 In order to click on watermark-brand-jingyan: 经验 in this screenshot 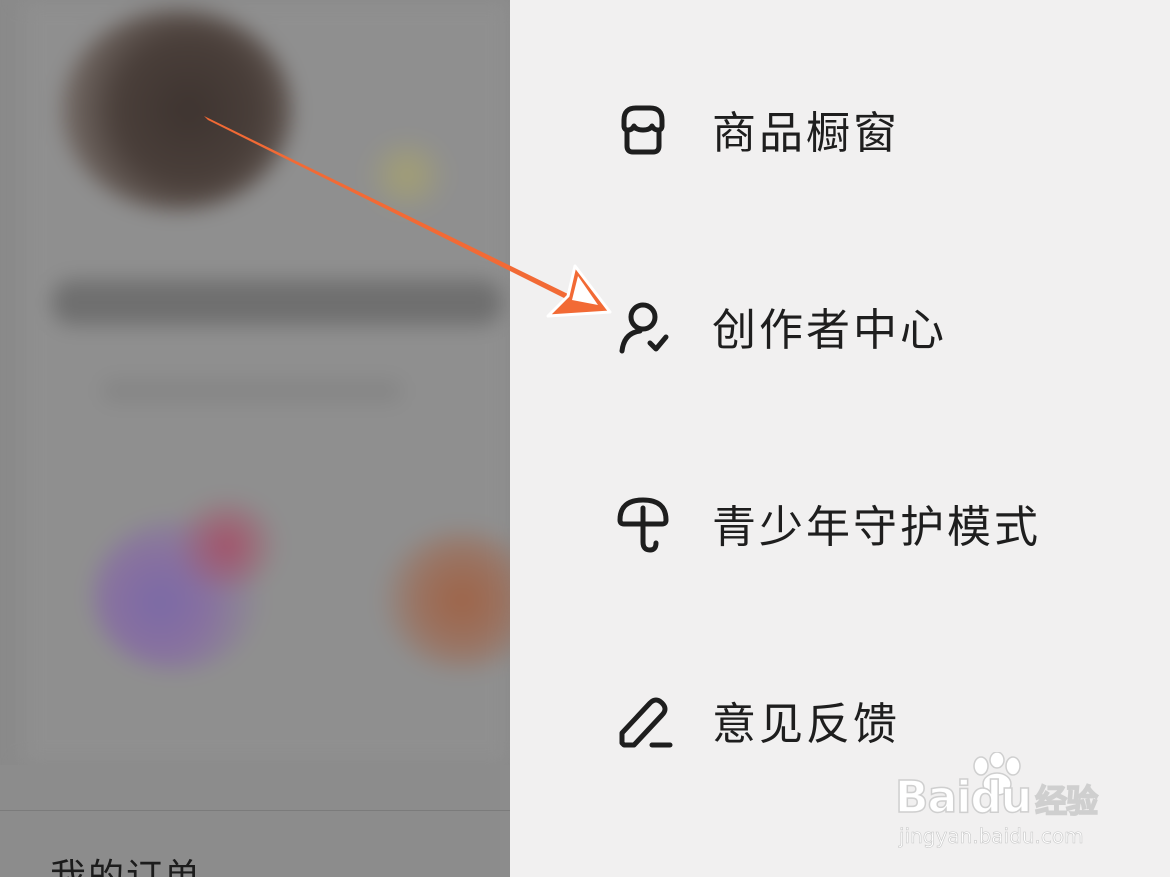, I will do `click(1066, 801)`.